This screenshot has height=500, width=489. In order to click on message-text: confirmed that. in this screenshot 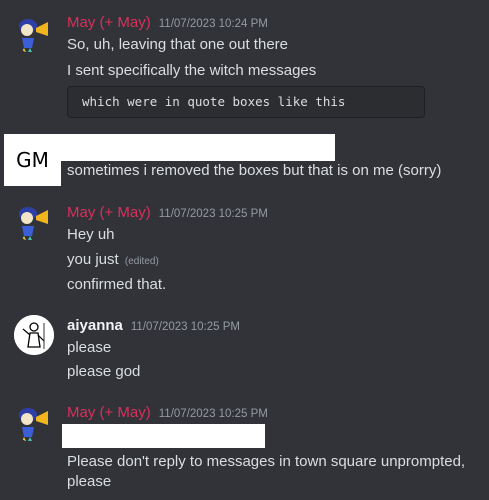, I will do `click(117, 284)`.